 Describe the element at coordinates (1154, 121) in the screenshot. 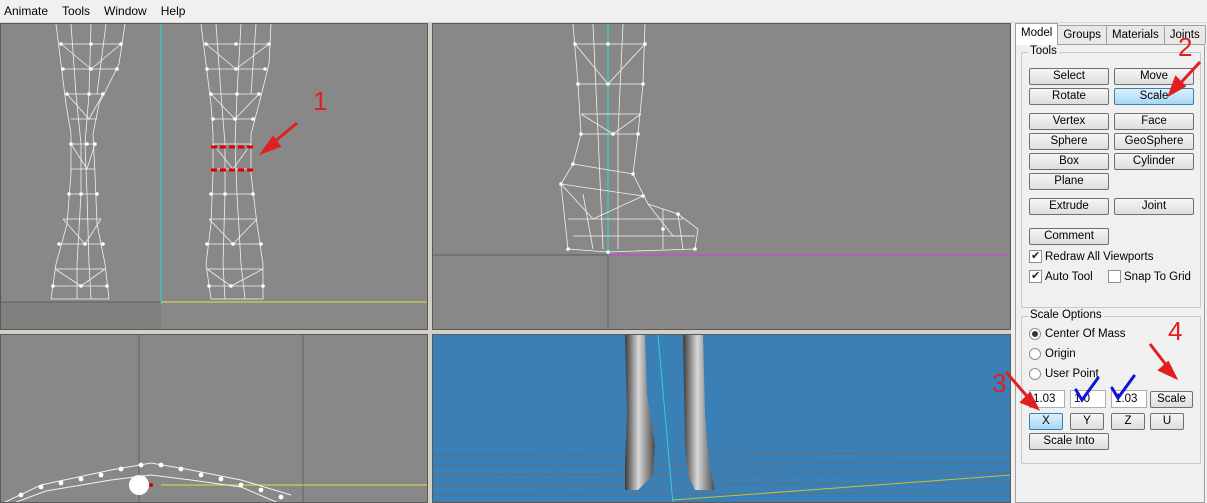

I see `face-tool-button: Face` at that location.